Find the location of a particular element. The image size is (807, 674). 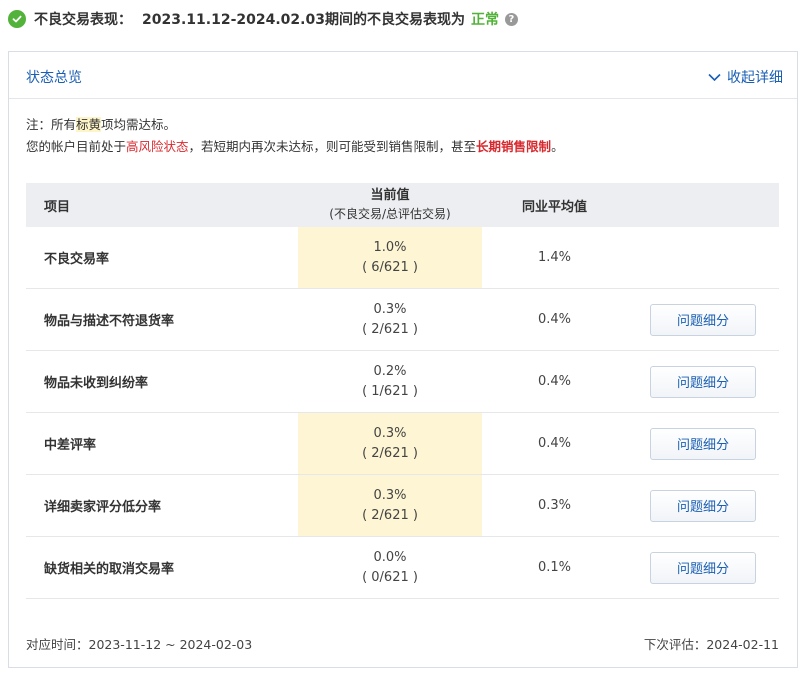

help-icon: ? is located at coordinates (511, 19).